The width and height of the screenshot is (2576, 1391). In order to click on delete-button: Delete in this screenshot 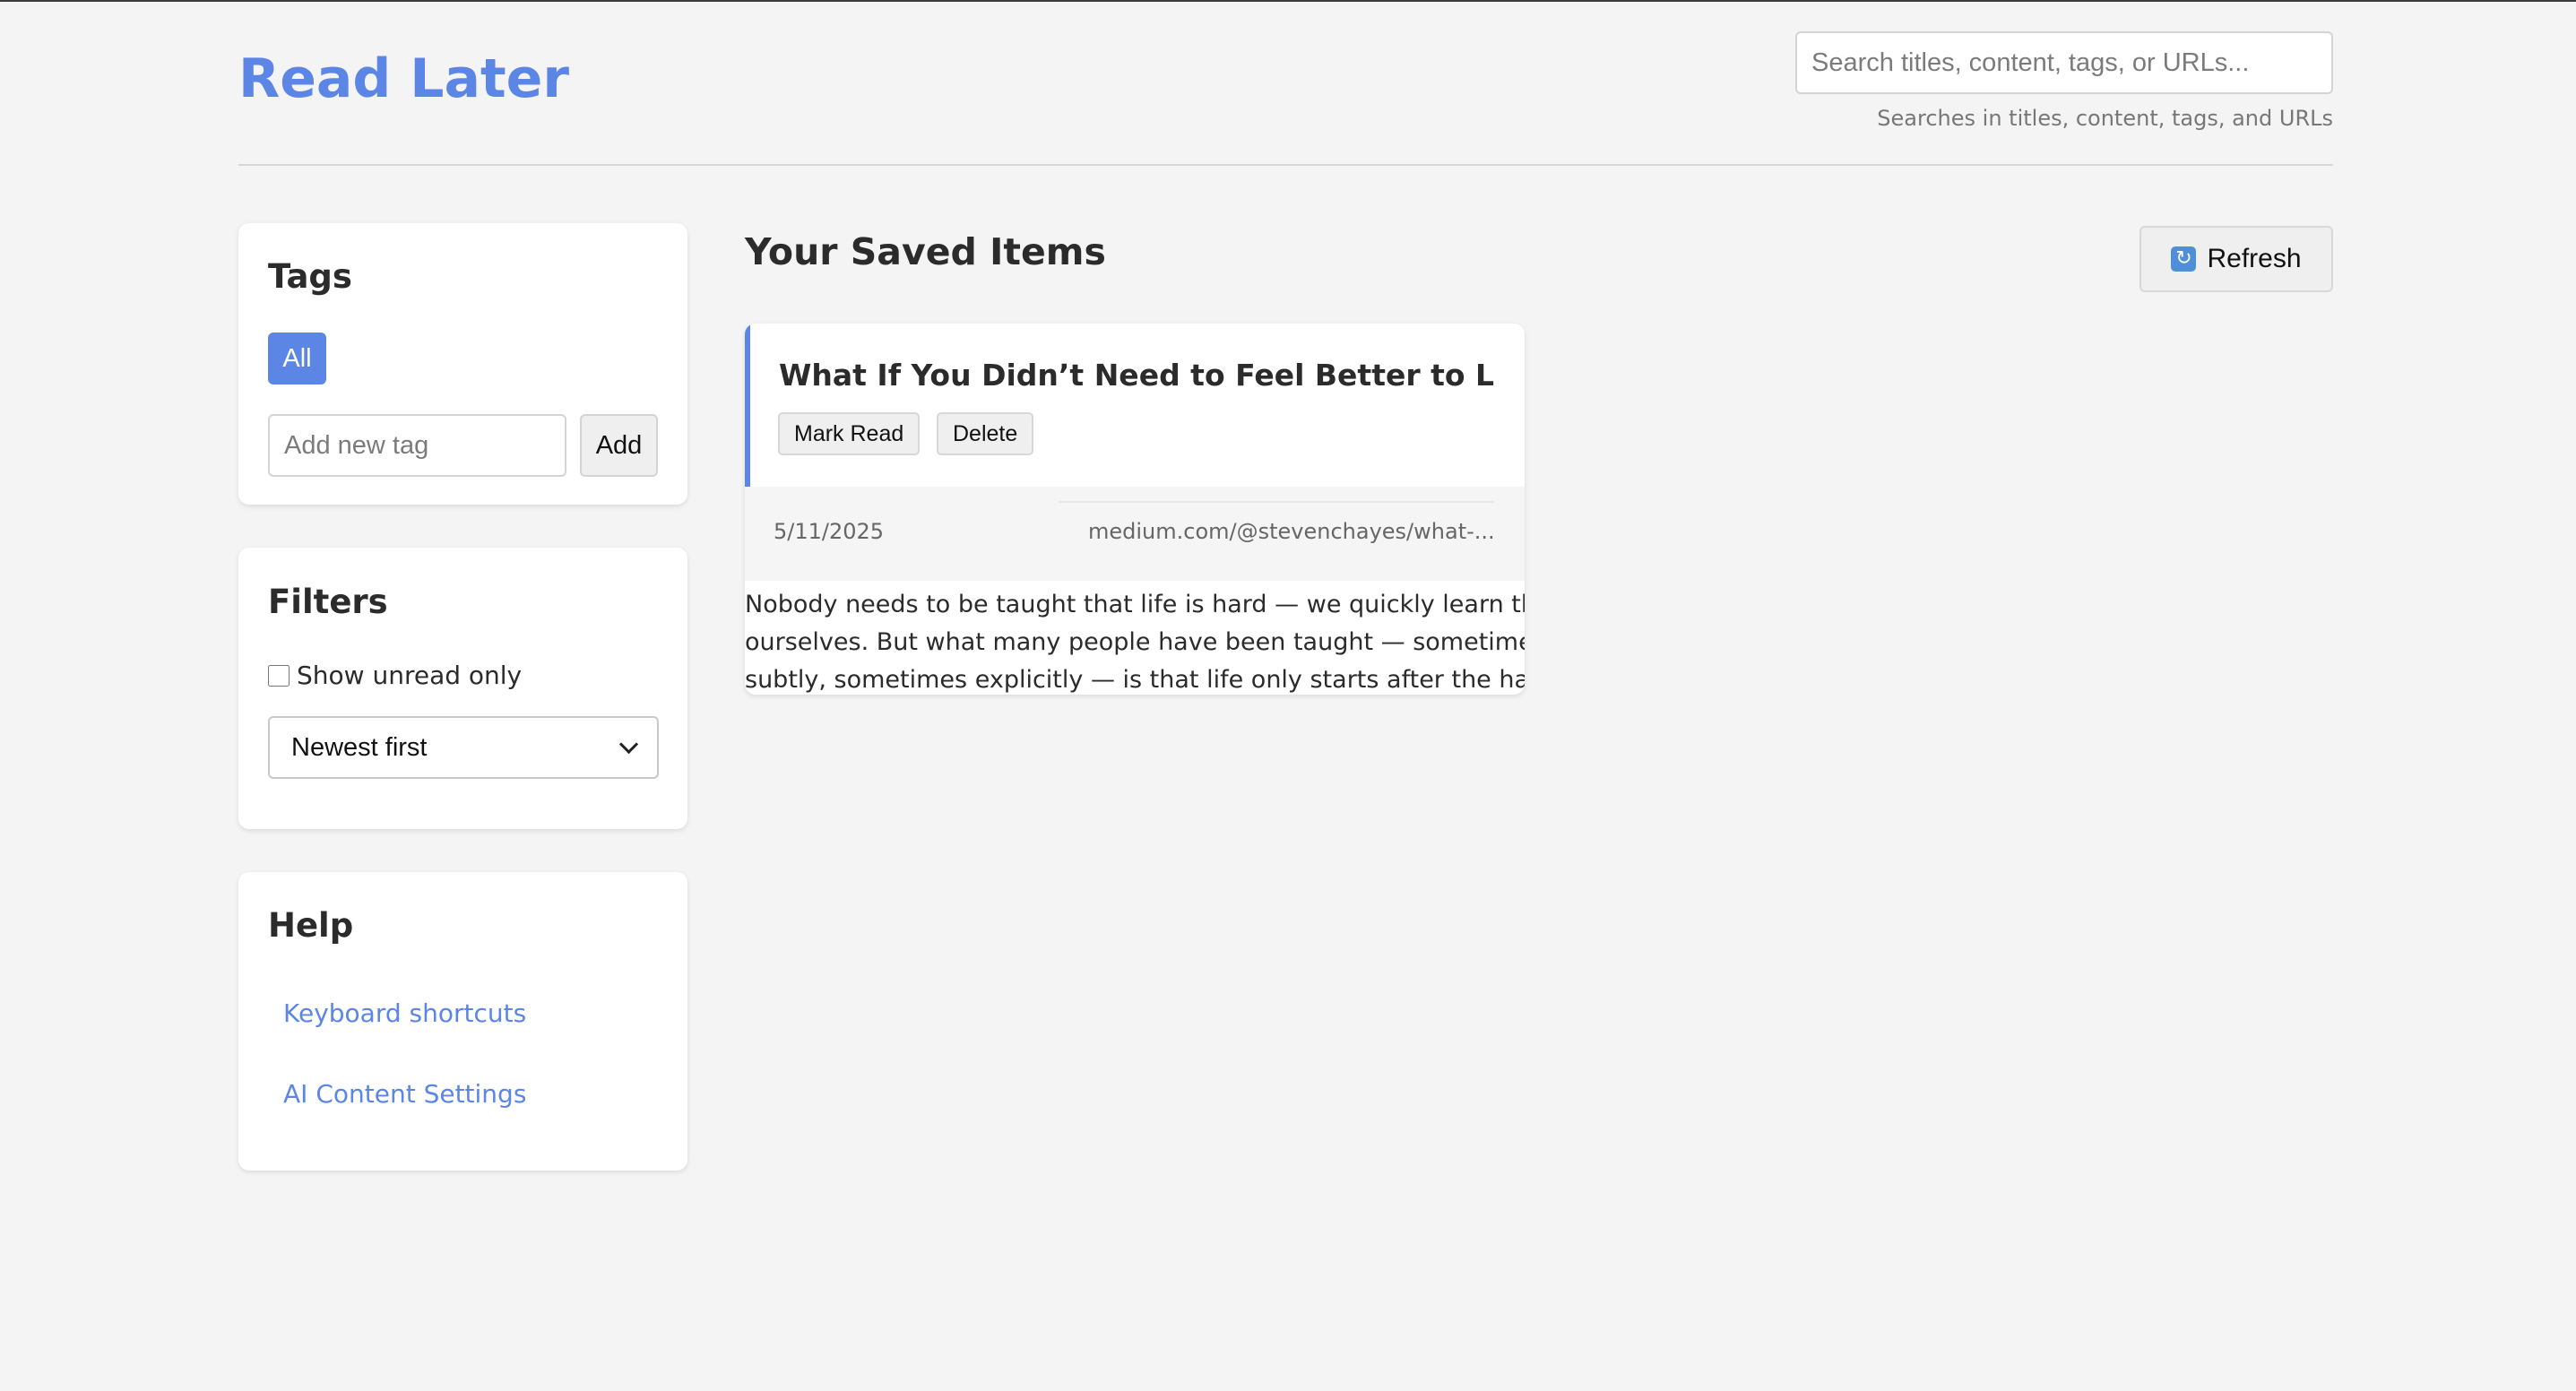, I will do `click(985, 433)`.